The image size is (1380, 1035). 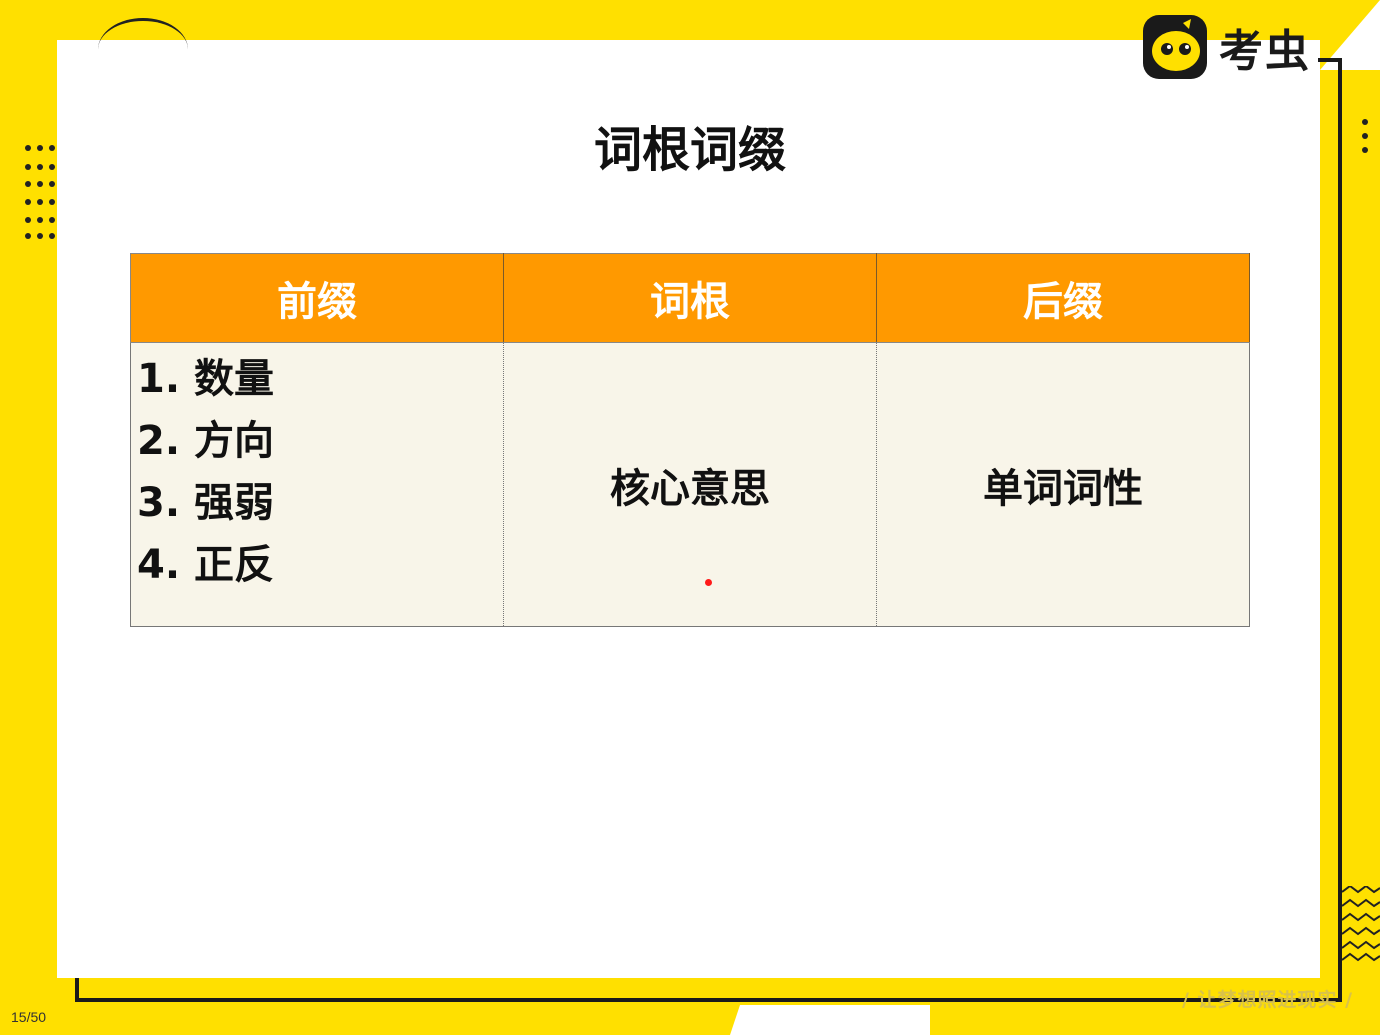 I want to click on decorative-arc, so click(x=143, y=49).